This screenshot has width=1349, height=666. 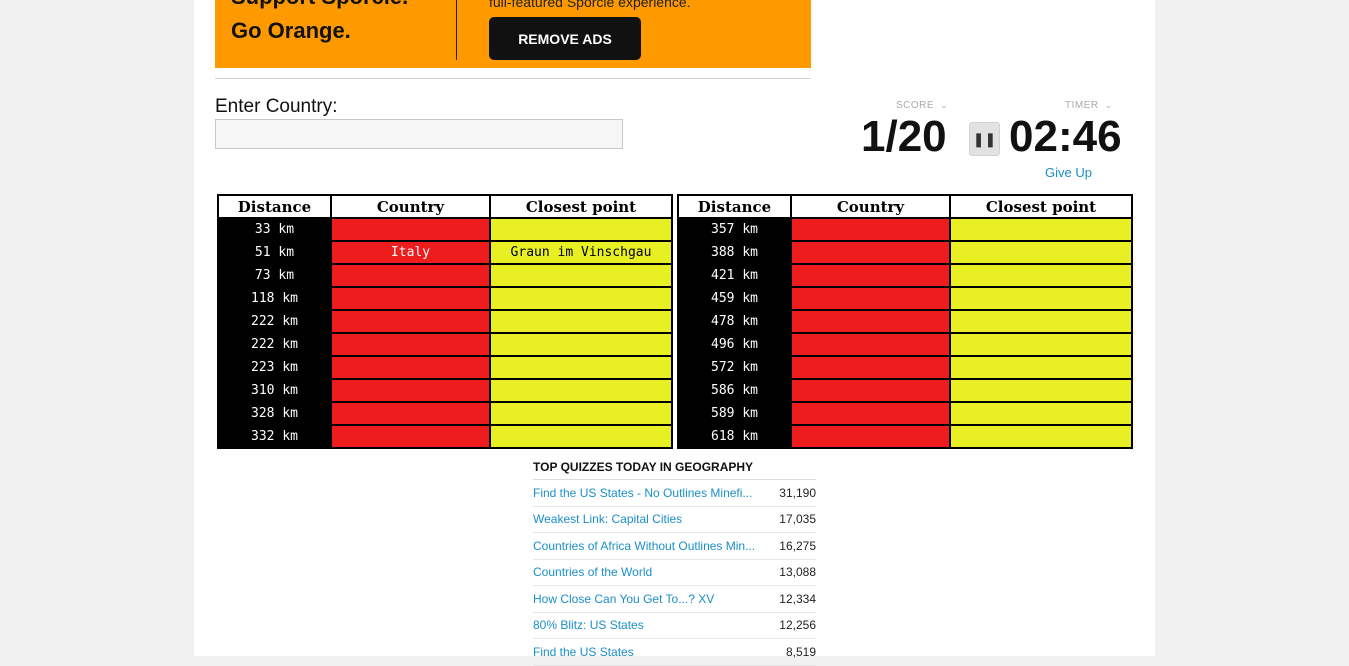 What do you see at coordinates (456, 30) in the screenshot?
I see `banner-divider` at bounding box center [456, 30].